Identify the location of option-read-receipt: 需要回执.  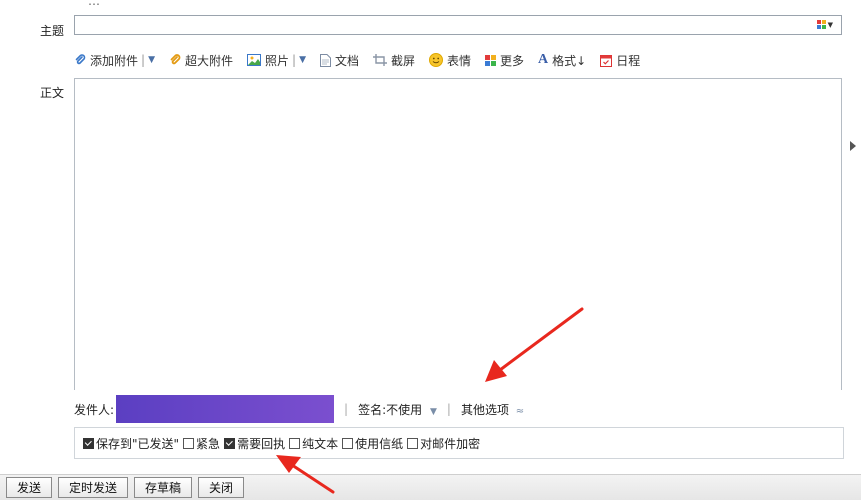
(254, 443).